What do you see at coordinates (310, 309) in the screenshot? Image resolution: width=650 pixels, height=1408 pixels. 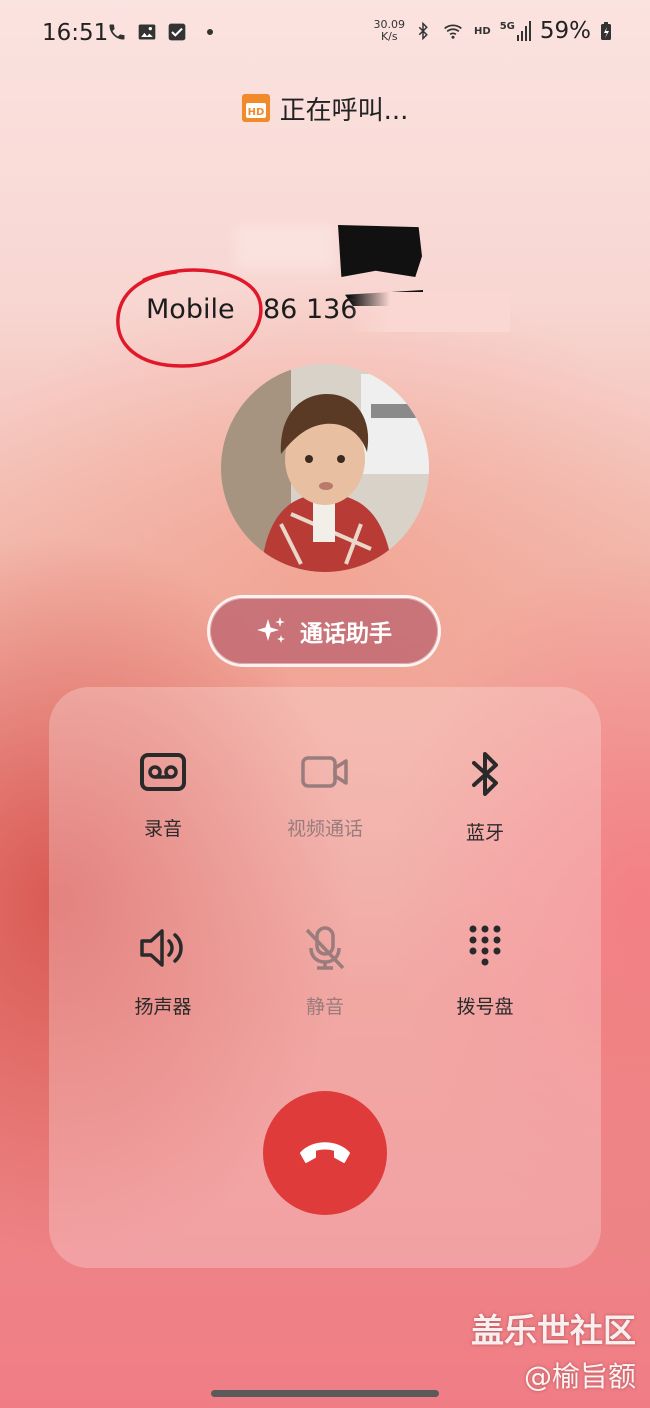 I see `phone-number: 86 136` at bounding box center [310, 309].